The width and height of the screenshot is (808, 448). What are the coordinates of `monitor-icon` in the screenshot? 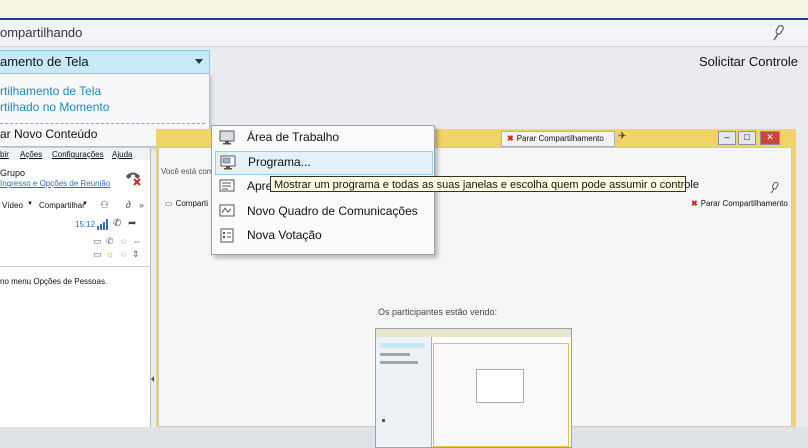 It's located at (227, 137).